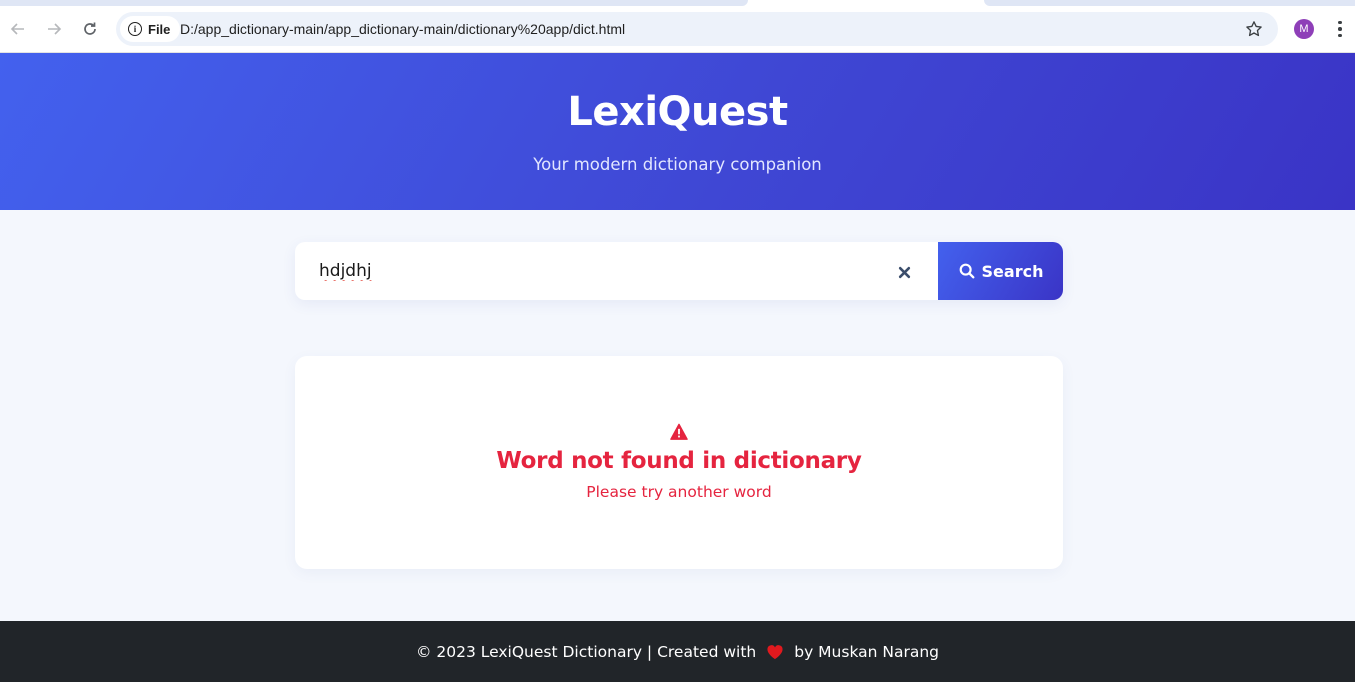 This screenshot has height=682, width=1355. I want to click on search-button: Search, so click(1000, 271).